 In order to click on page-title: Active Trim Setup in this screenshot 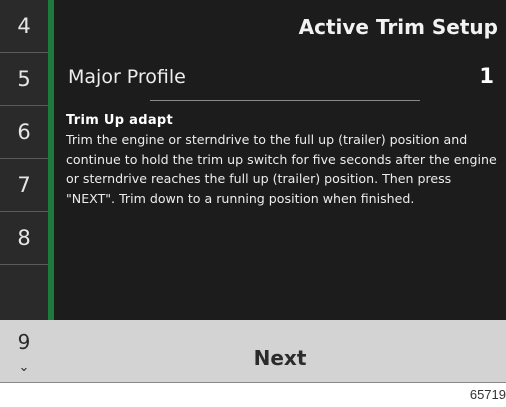, I will do `click(398, 27)`.